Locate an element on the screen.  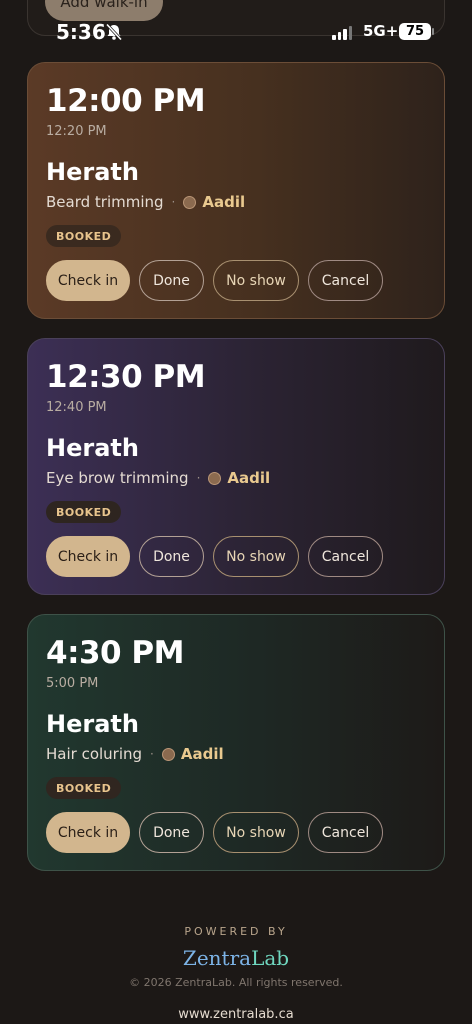
bell-muted-icon is located at coordinates (114, 32).